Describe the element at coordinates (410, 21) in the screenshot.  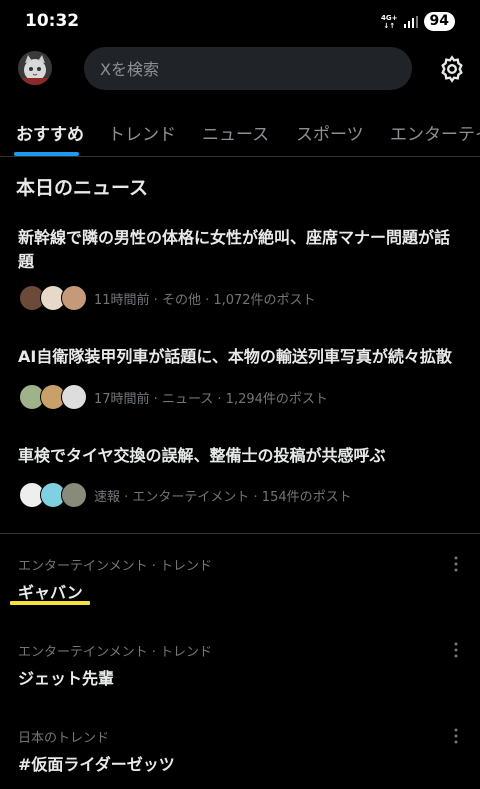
I see `signal-icon` at that location.